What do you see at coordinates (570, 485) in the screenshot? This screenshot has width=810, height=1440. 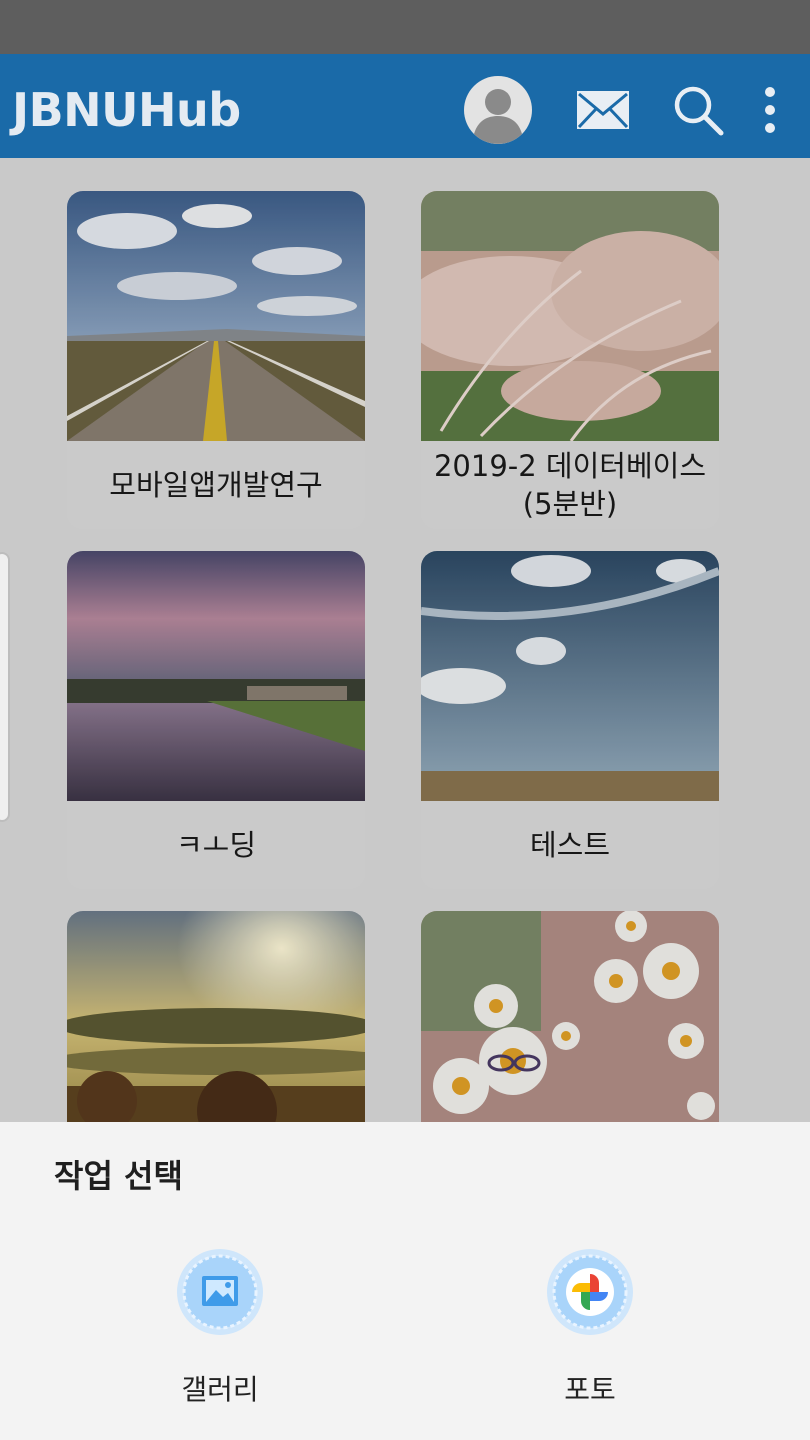 I see `card-title: 2019-2 데이터베이스 (5분반)` at bounding box center [570, 485].